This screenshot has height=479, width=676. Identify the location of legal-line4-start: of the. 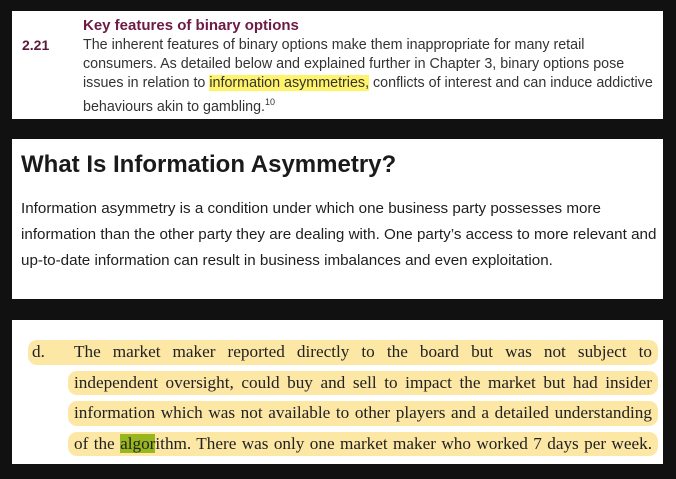
(97, 443).